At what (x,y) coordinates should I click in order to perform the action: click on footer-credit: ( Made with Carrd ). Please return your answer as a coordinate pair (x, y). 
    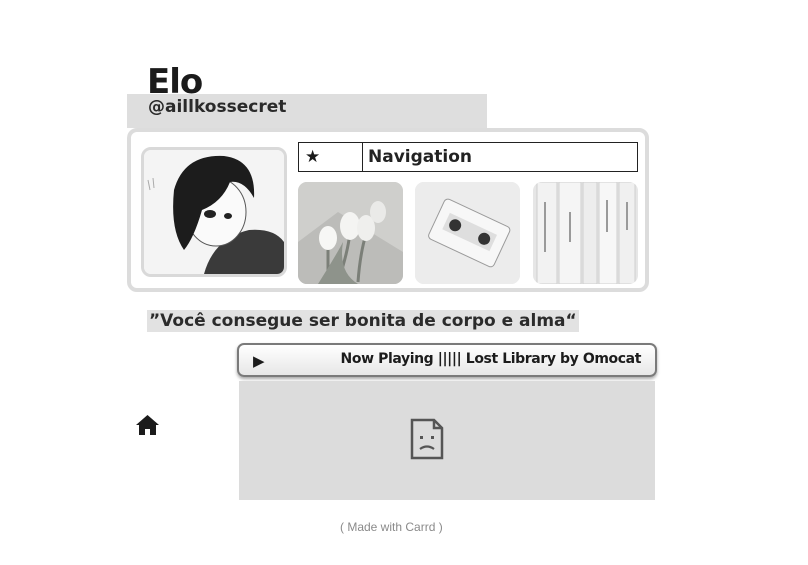
    Looking at the image, I should click on (391, 527).